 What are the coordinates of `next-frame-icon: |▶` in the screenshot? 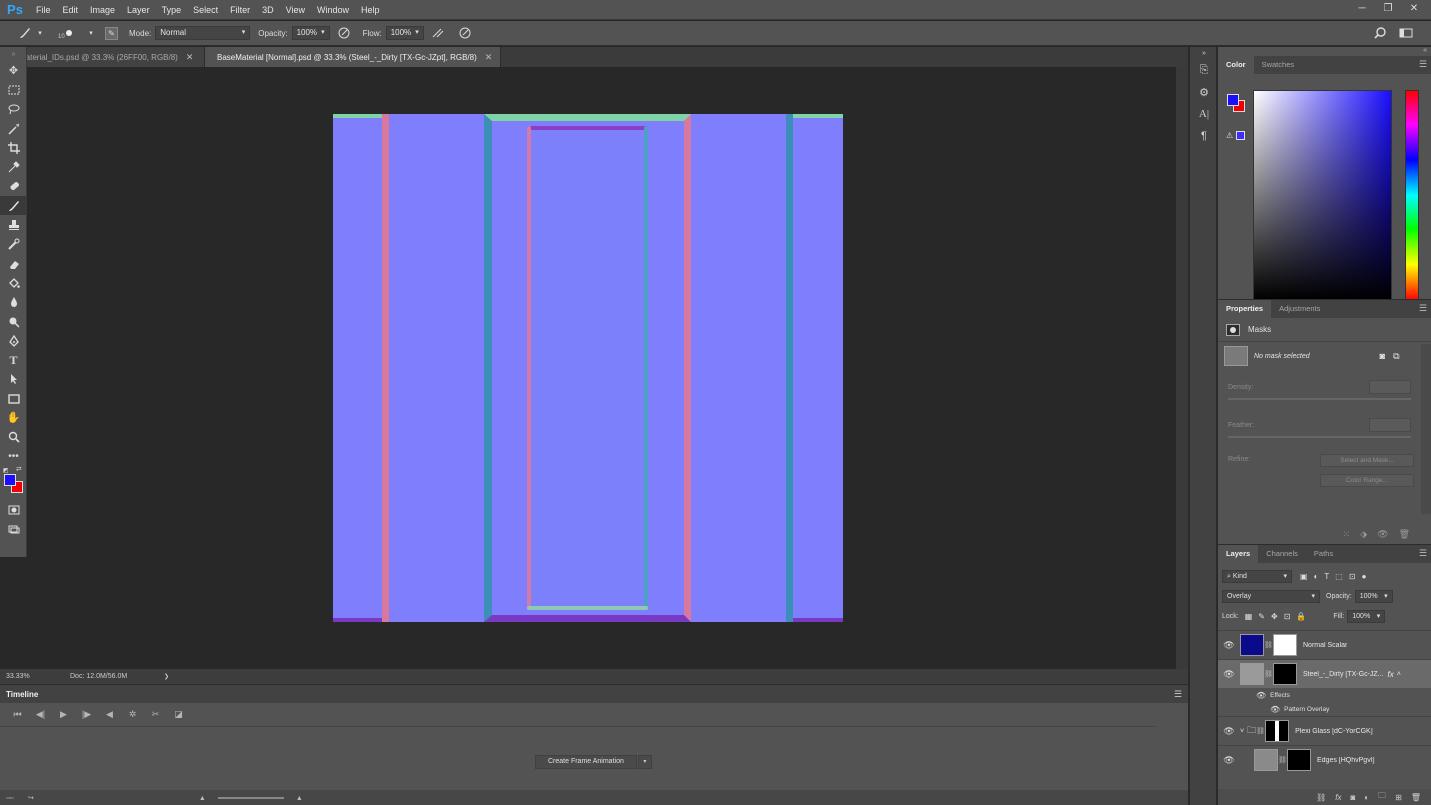 It's located at (86, 714).